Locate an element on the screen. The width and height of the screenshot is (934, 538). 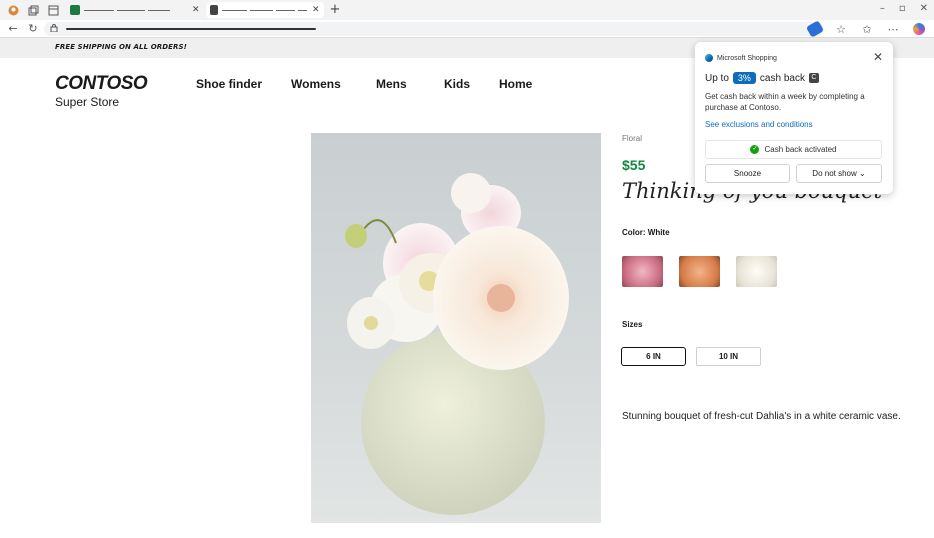
new-tab-icon: + is located at coordinates (335, 10).